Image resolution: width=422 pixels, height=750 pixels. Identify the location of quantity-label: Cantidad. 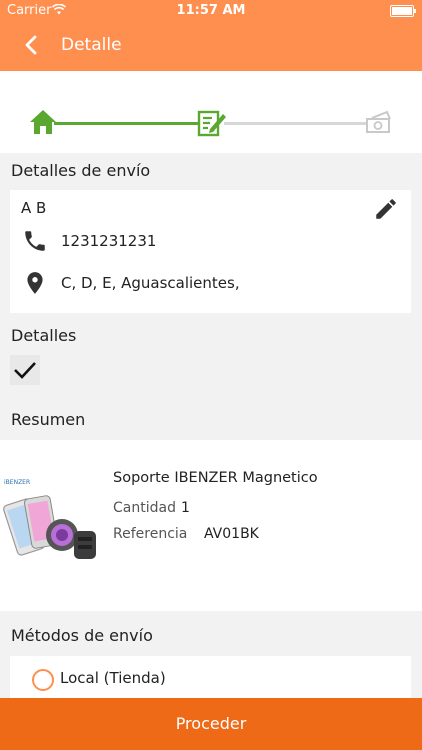
(144, 508).